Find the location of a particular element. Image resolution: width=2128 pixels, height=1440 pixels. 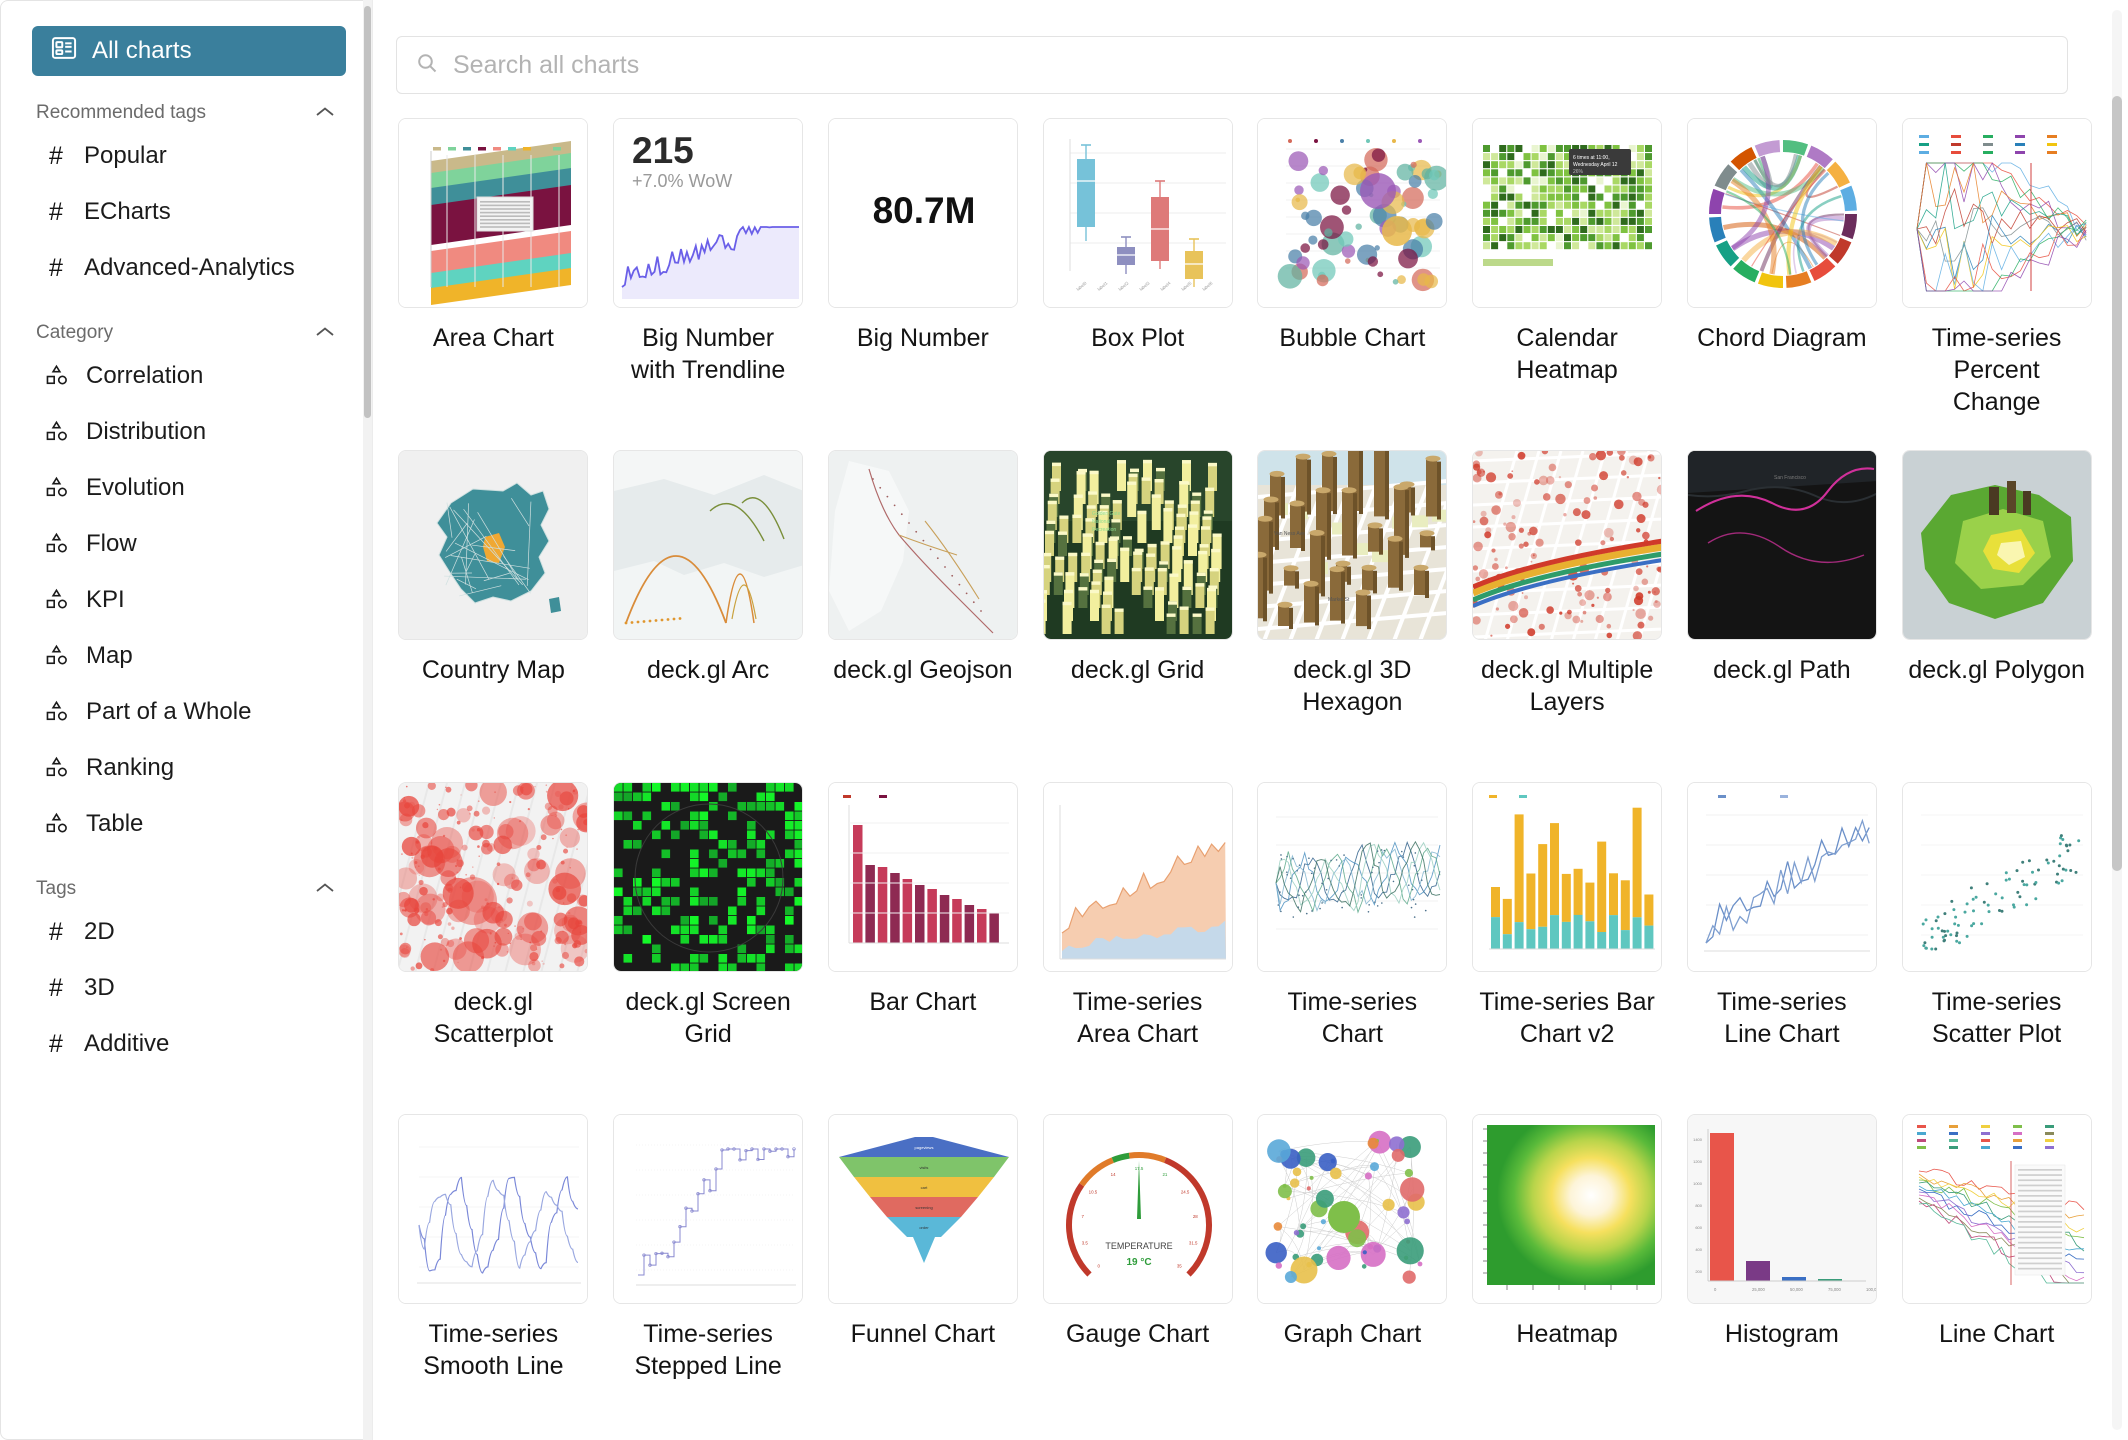

shapes-icon is located at coordinates (57, 824).